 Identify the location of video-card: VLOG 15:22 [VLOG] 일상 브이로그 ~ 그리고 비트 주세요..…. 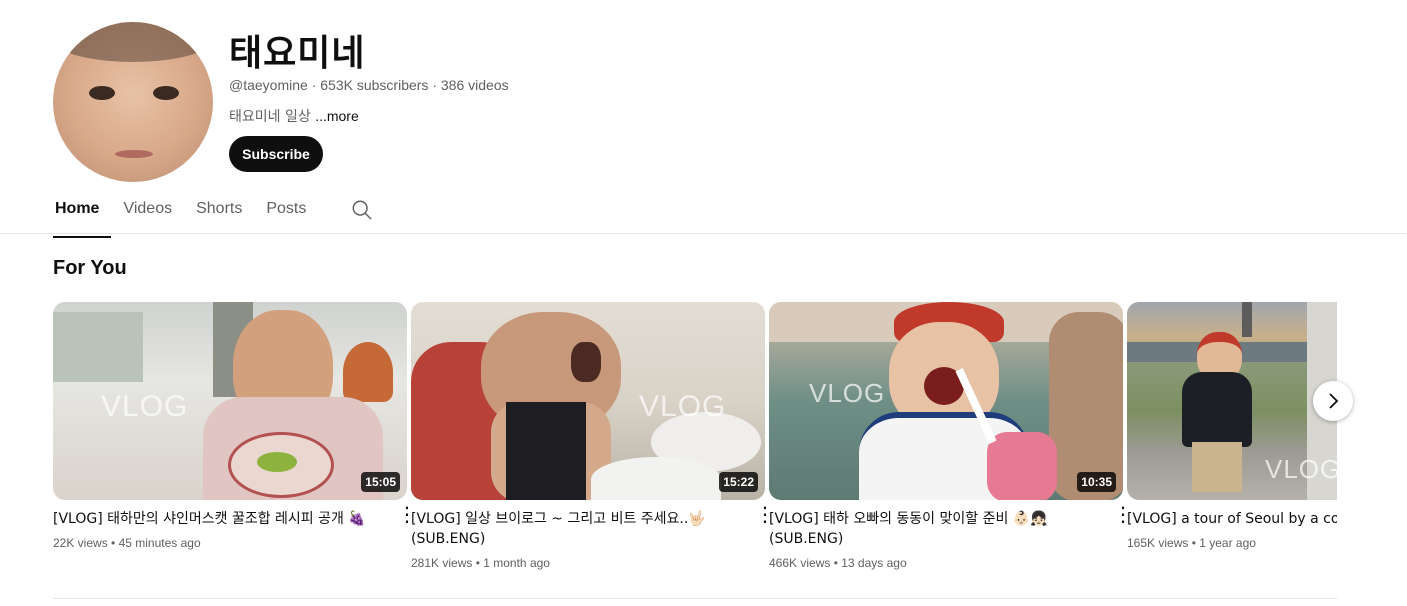
(593, 436).